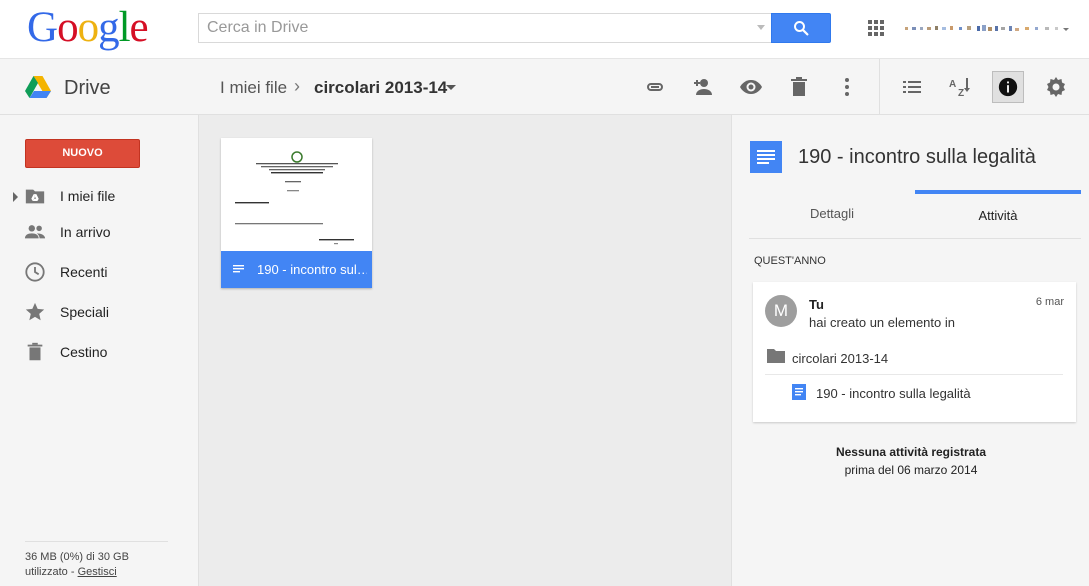 Image resolution: width=1089 pixels, height=586 pixels. Describe the element at coordinates (911, 470) in the screenshot. I see `no-activity-date: prima del 06 marzo 2014` at that location.